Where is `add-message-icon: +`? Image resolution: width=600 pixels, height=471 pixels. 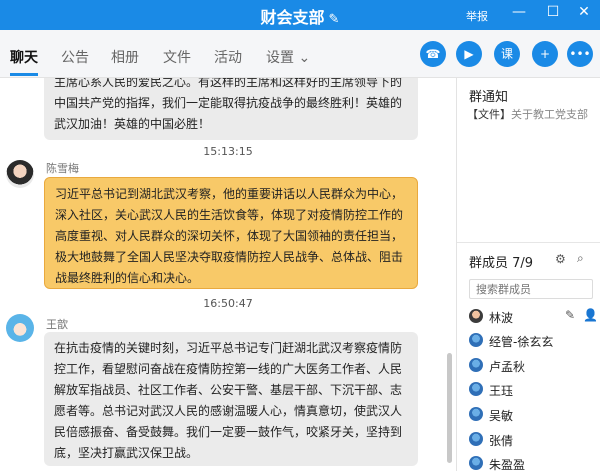 add-message-icon: + is located at coordinates (545, 54).